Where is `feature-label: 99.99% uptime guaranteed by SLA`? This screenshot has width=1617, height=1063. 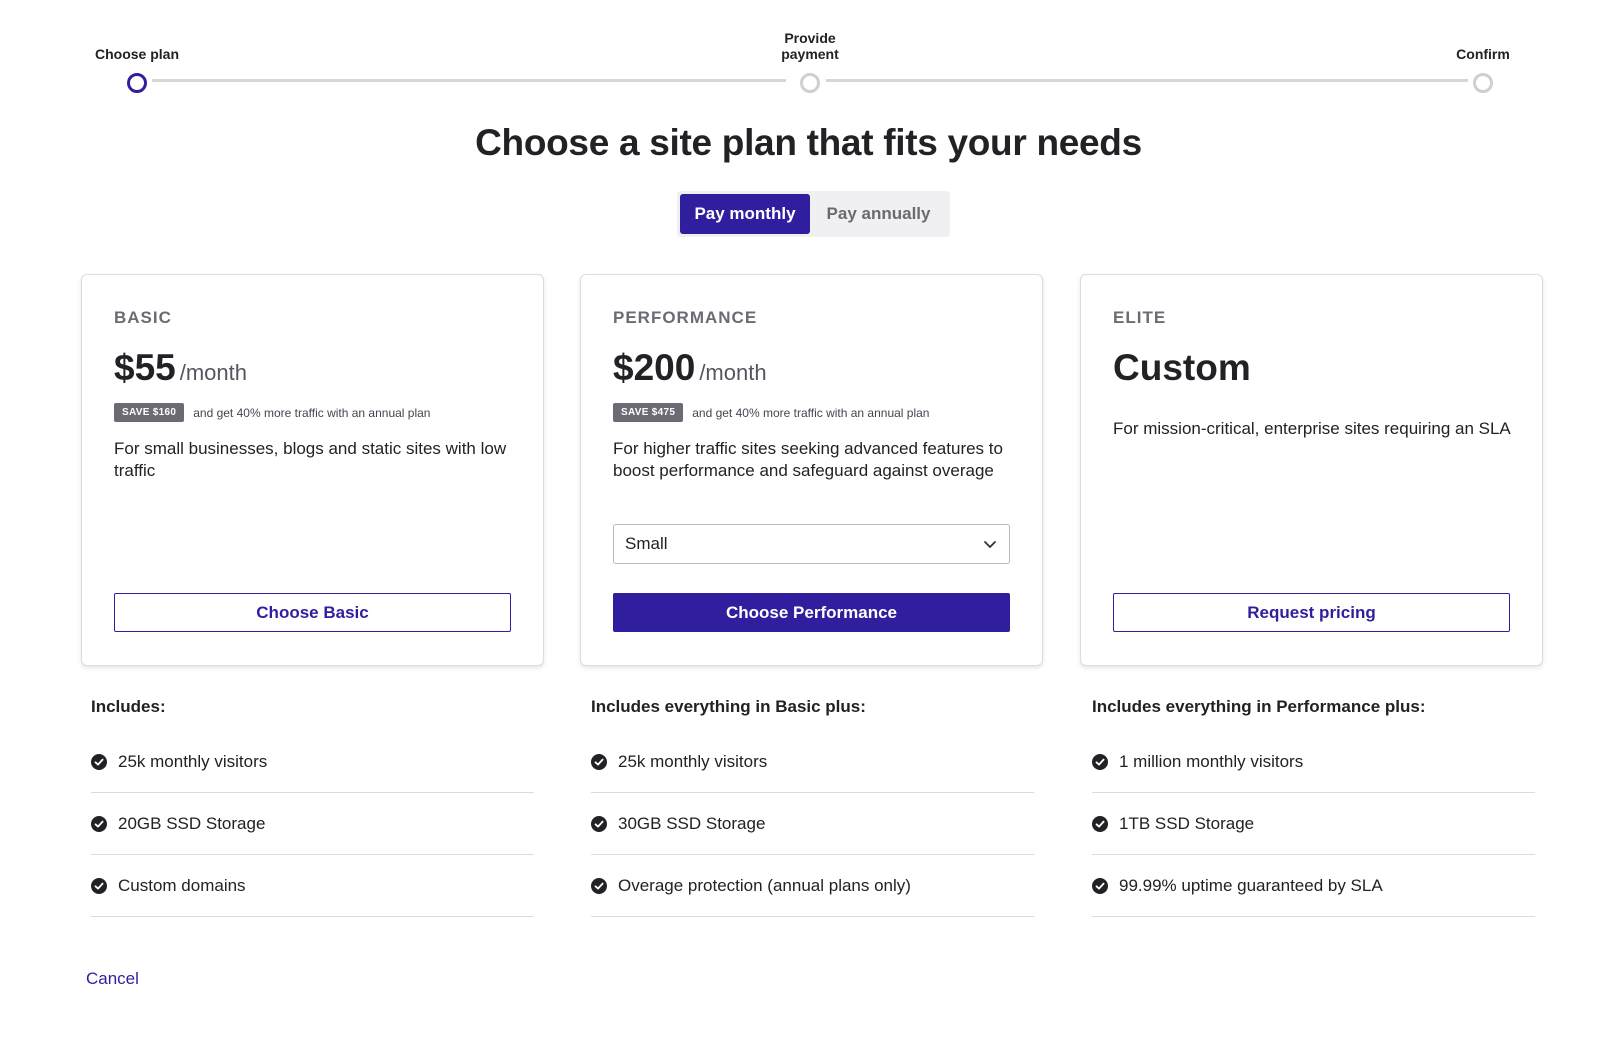
feature-label: 99.99% uptime guaranteed by SLA is located at coordinates (1251, 885).